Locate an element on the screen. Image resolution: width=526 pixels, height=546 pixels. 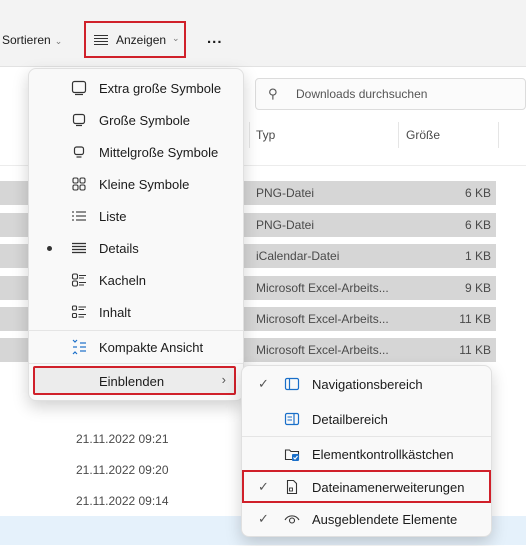
menu-item-extra-large-icons: Extra große Symbole is located at coordinates (136, 88).